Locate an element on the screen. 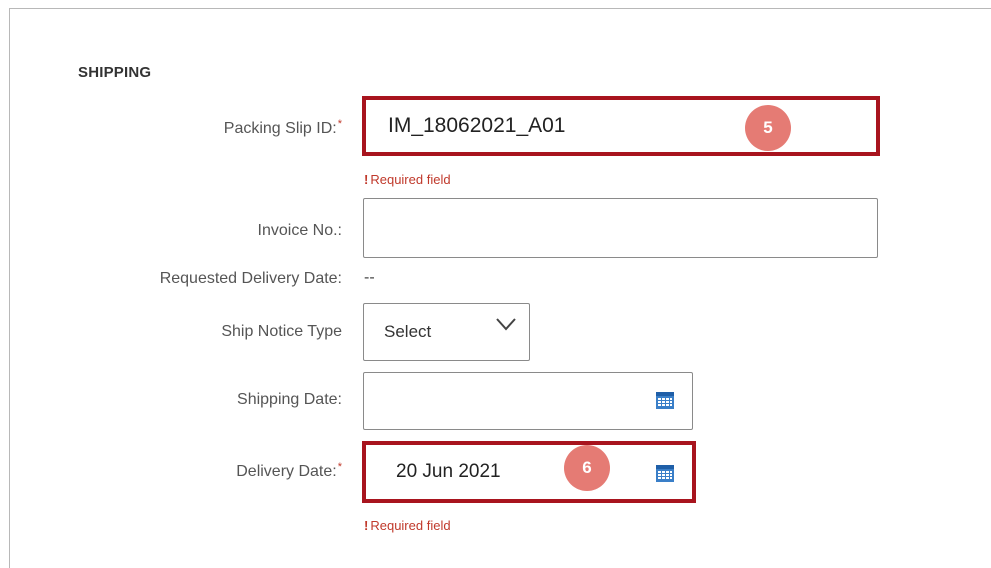  step-badge-6: 6 is located at coordinates (587, 468).